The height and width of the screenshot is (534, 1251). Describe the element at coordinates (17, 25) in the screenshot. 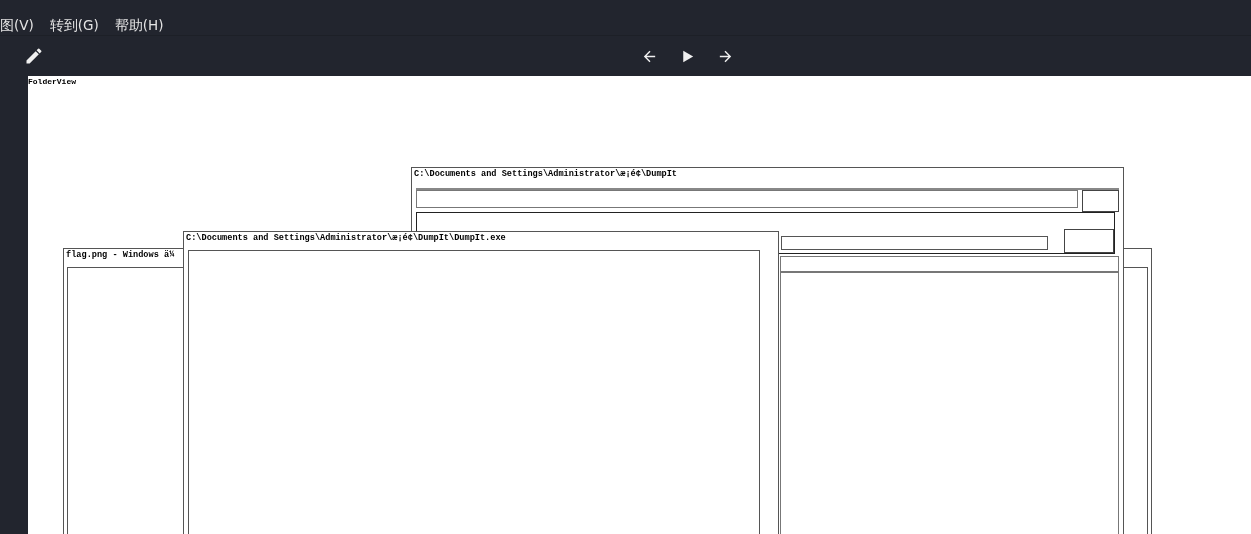

I see `menu-item: 图(V)` at that location.